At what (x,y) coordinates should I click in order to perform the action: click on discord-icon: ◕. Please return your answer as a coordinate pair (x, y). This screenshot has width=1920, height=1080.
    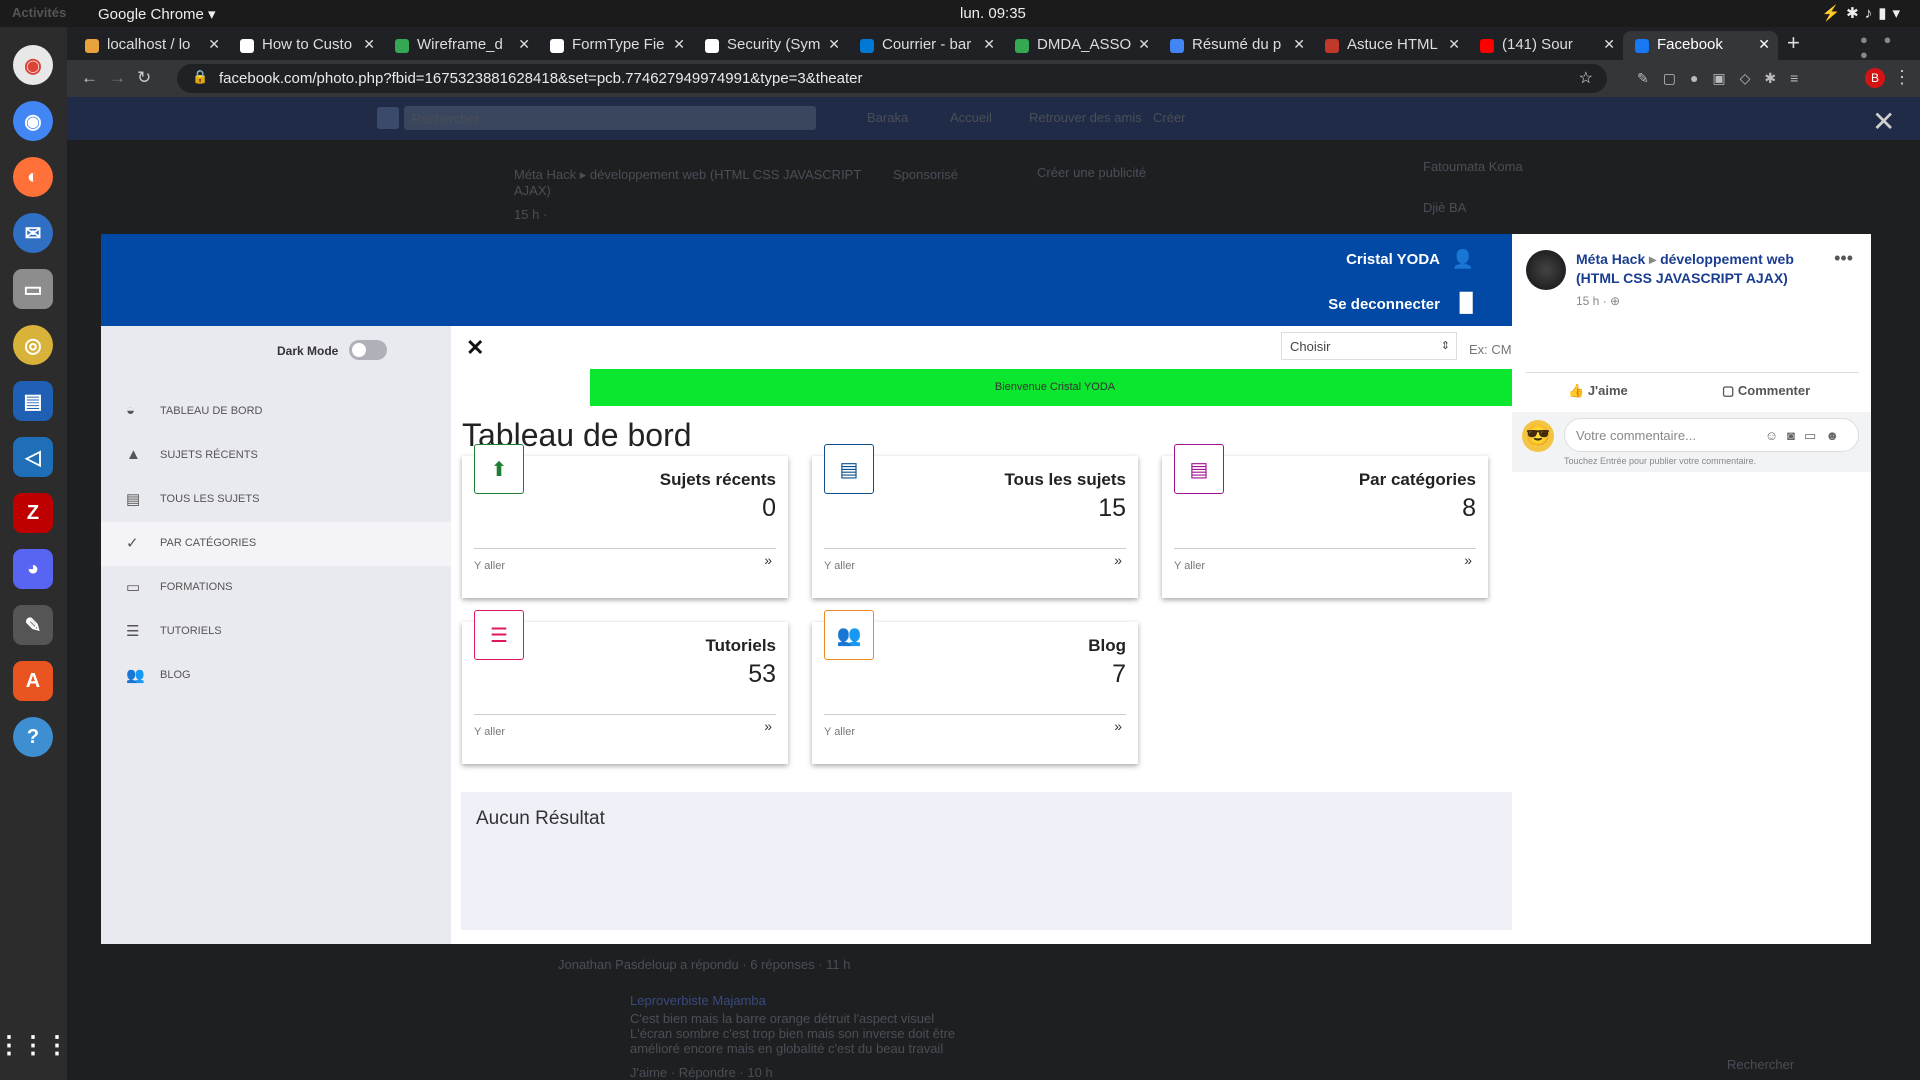
    Looking at the image, I should click on (33, 569).